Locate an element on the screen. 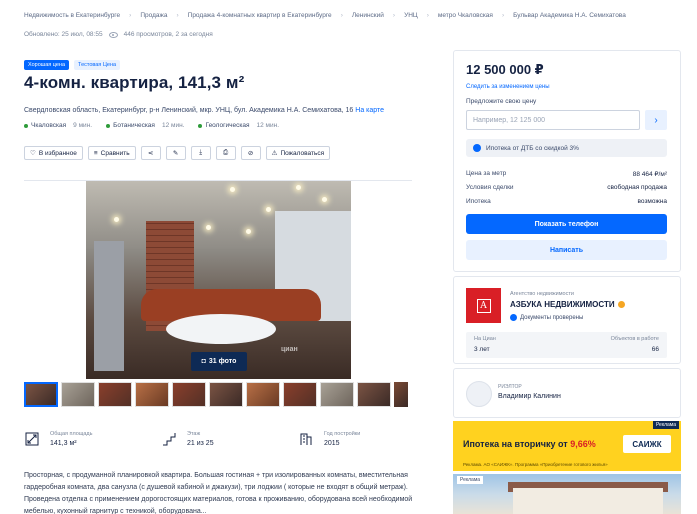 This screenshot has height=514, width=697. bank-icon is located at coordinates (477, 148).